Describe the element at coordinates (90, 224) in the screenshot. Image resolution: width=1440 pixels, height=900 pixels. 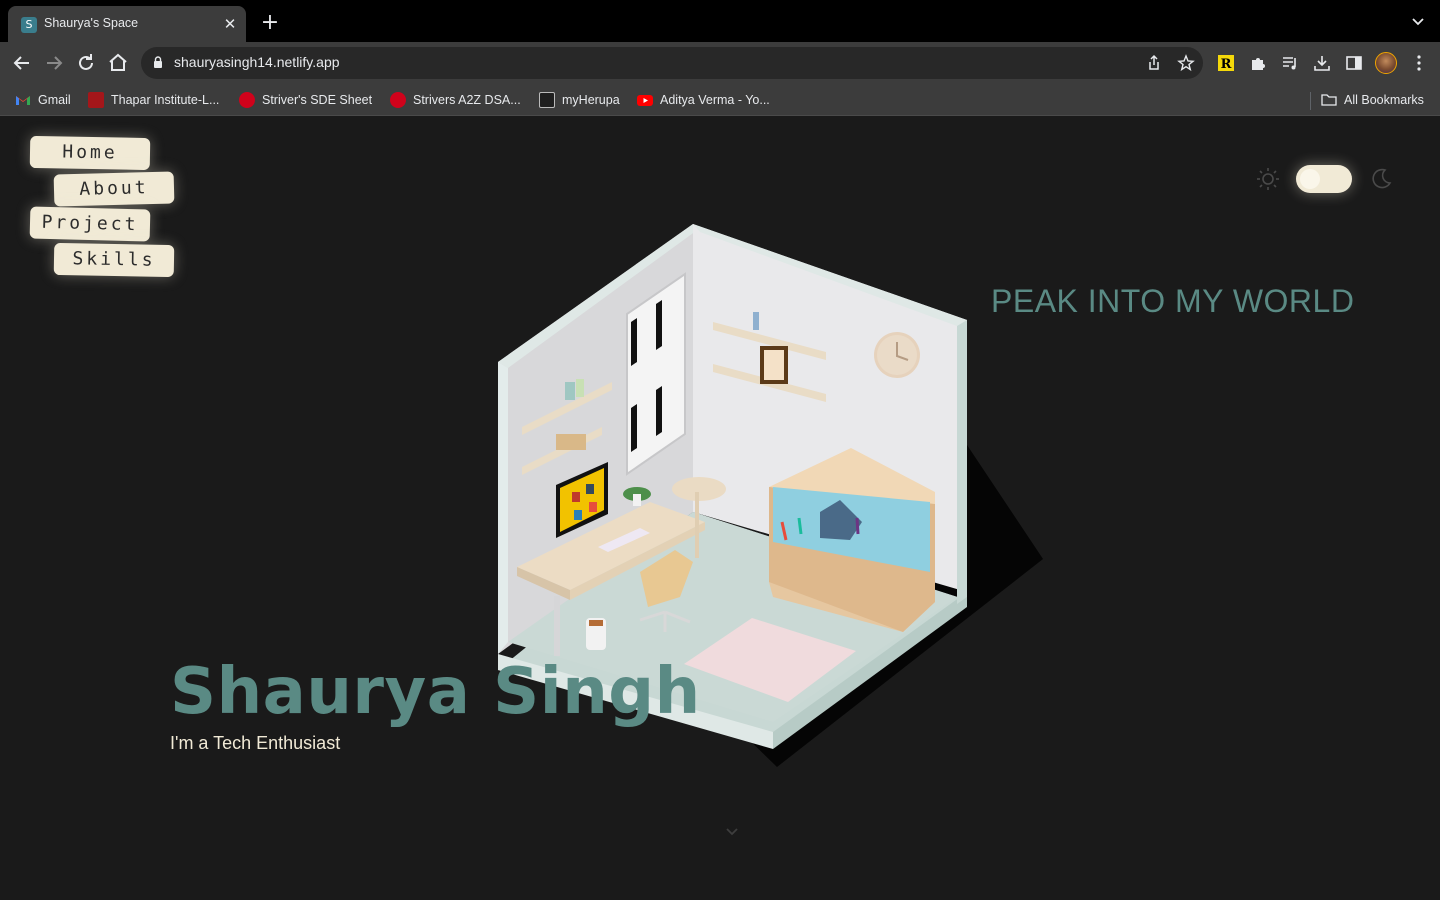
I see `nav-project: Project` at that location.